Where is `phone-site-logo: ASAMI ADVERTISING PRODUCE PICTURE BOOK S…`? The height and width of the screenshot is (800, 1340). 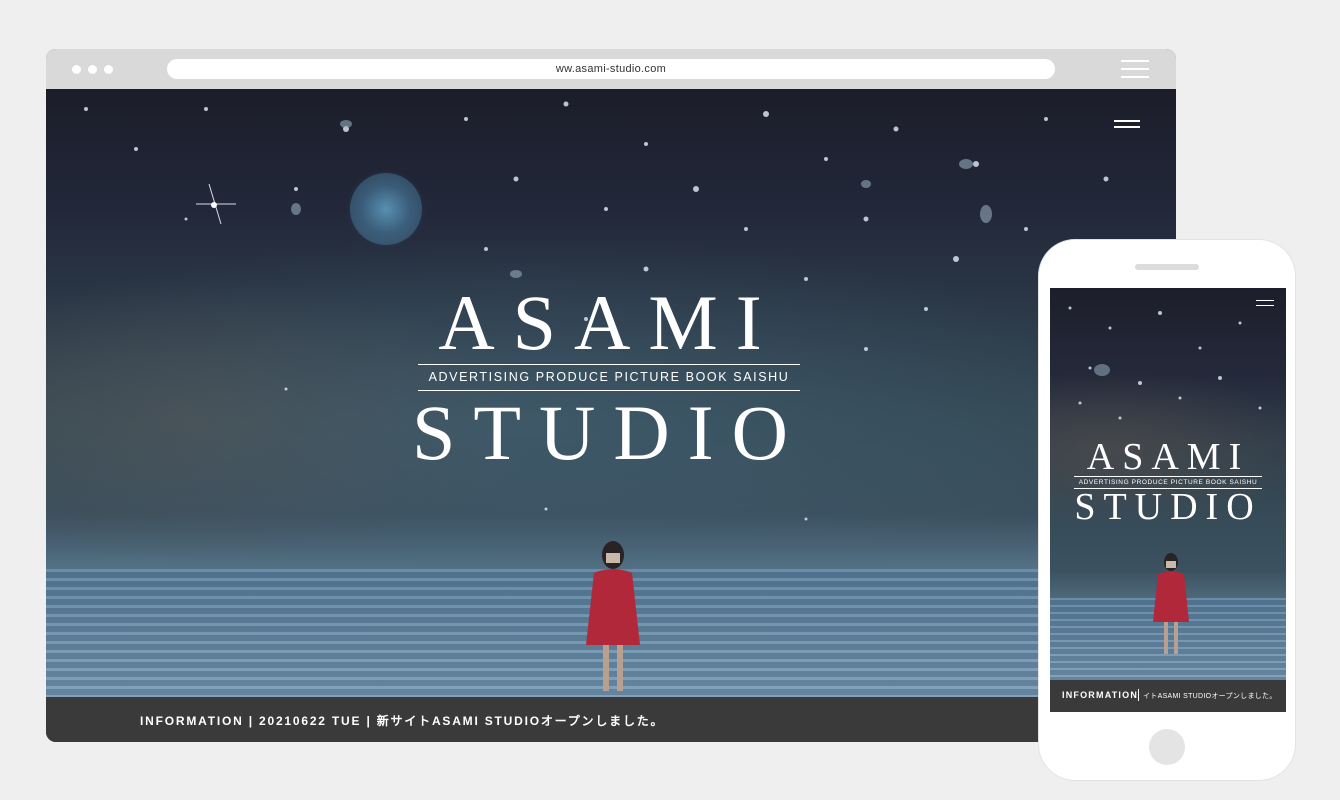 phone-site-logo: ASAMI ADVERTISING PRODUCE PICTURE BOOK S… is located at coordinates (1168, 482).